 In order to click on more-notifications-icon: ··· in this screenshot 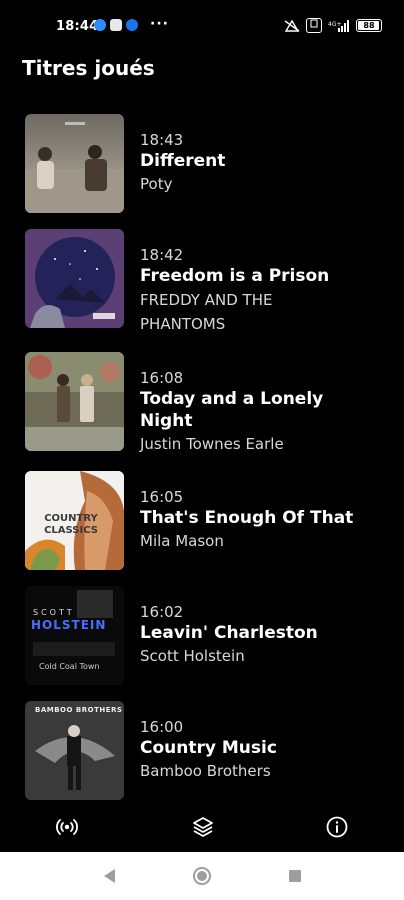, I will do `click(159, 24)`.